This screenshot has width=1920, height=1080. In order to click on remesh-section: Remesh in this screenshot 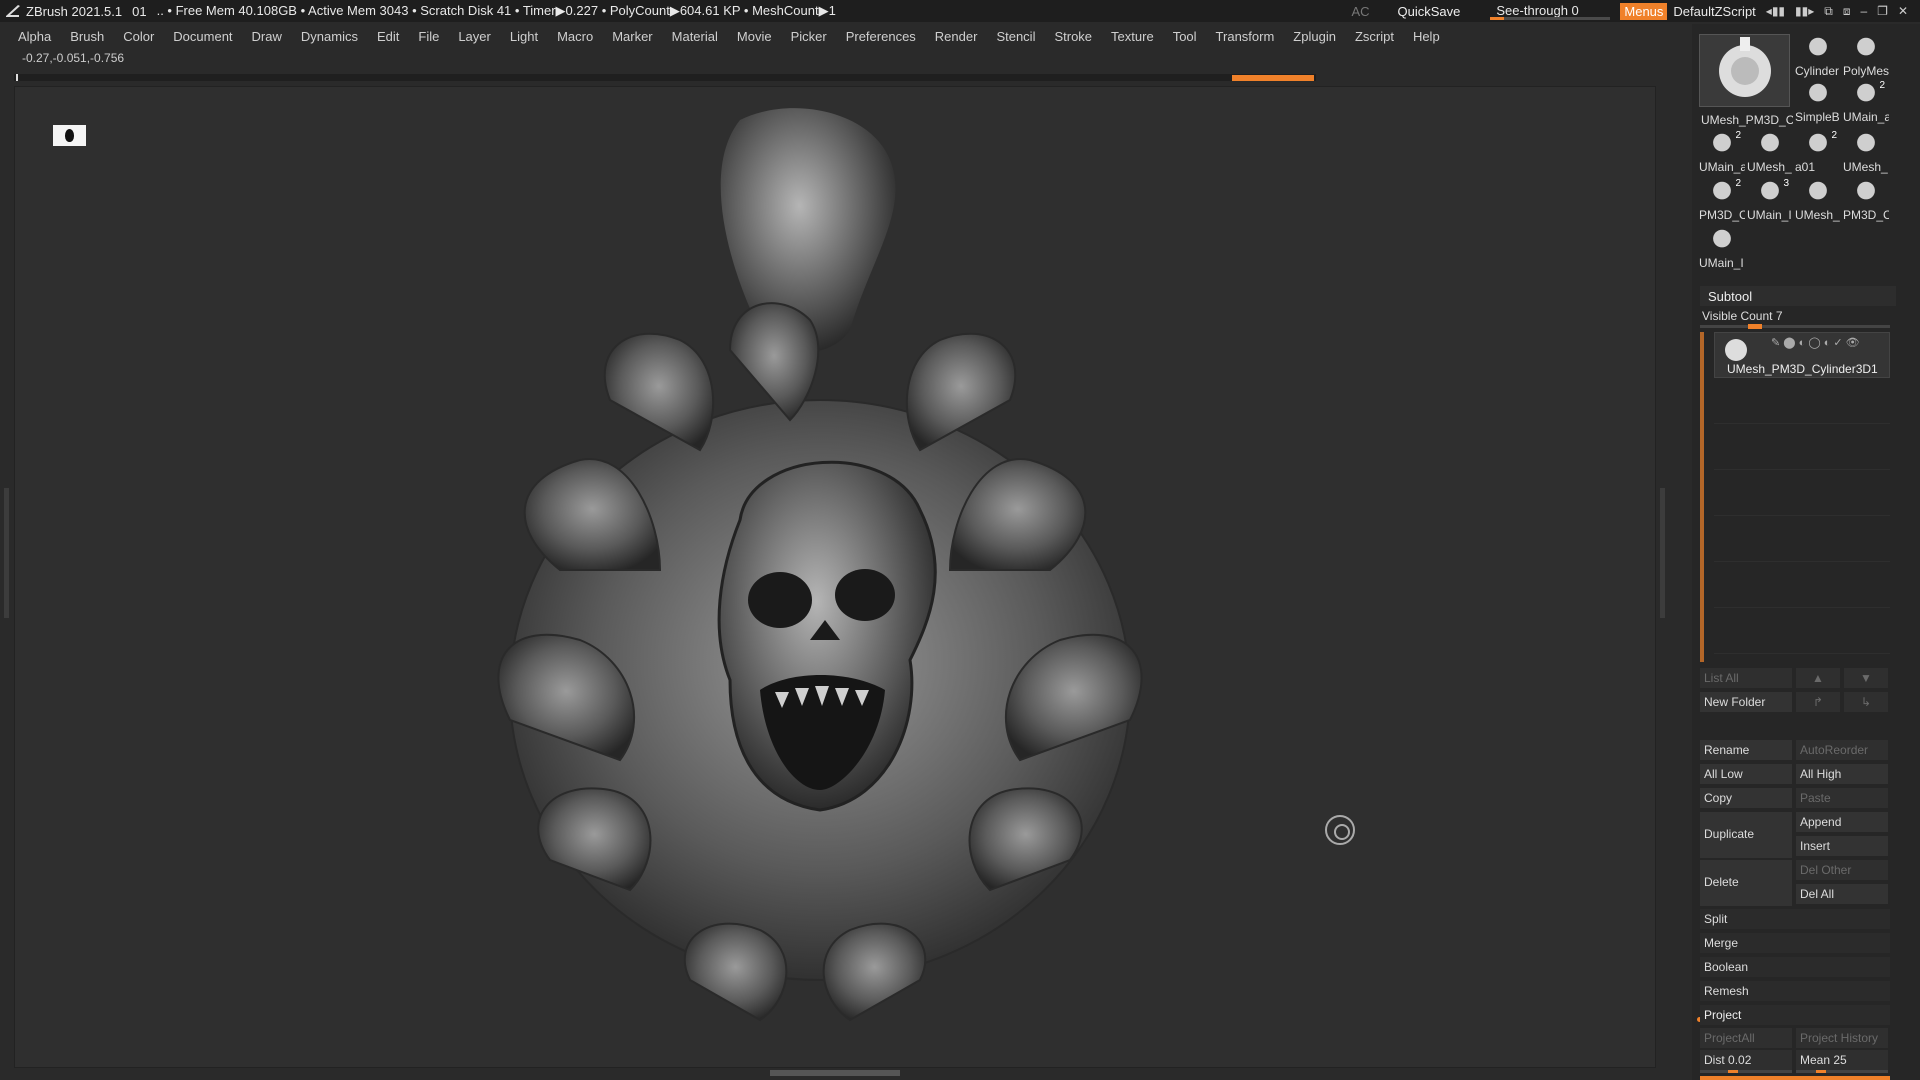, I will do `click(1795, 991)`.